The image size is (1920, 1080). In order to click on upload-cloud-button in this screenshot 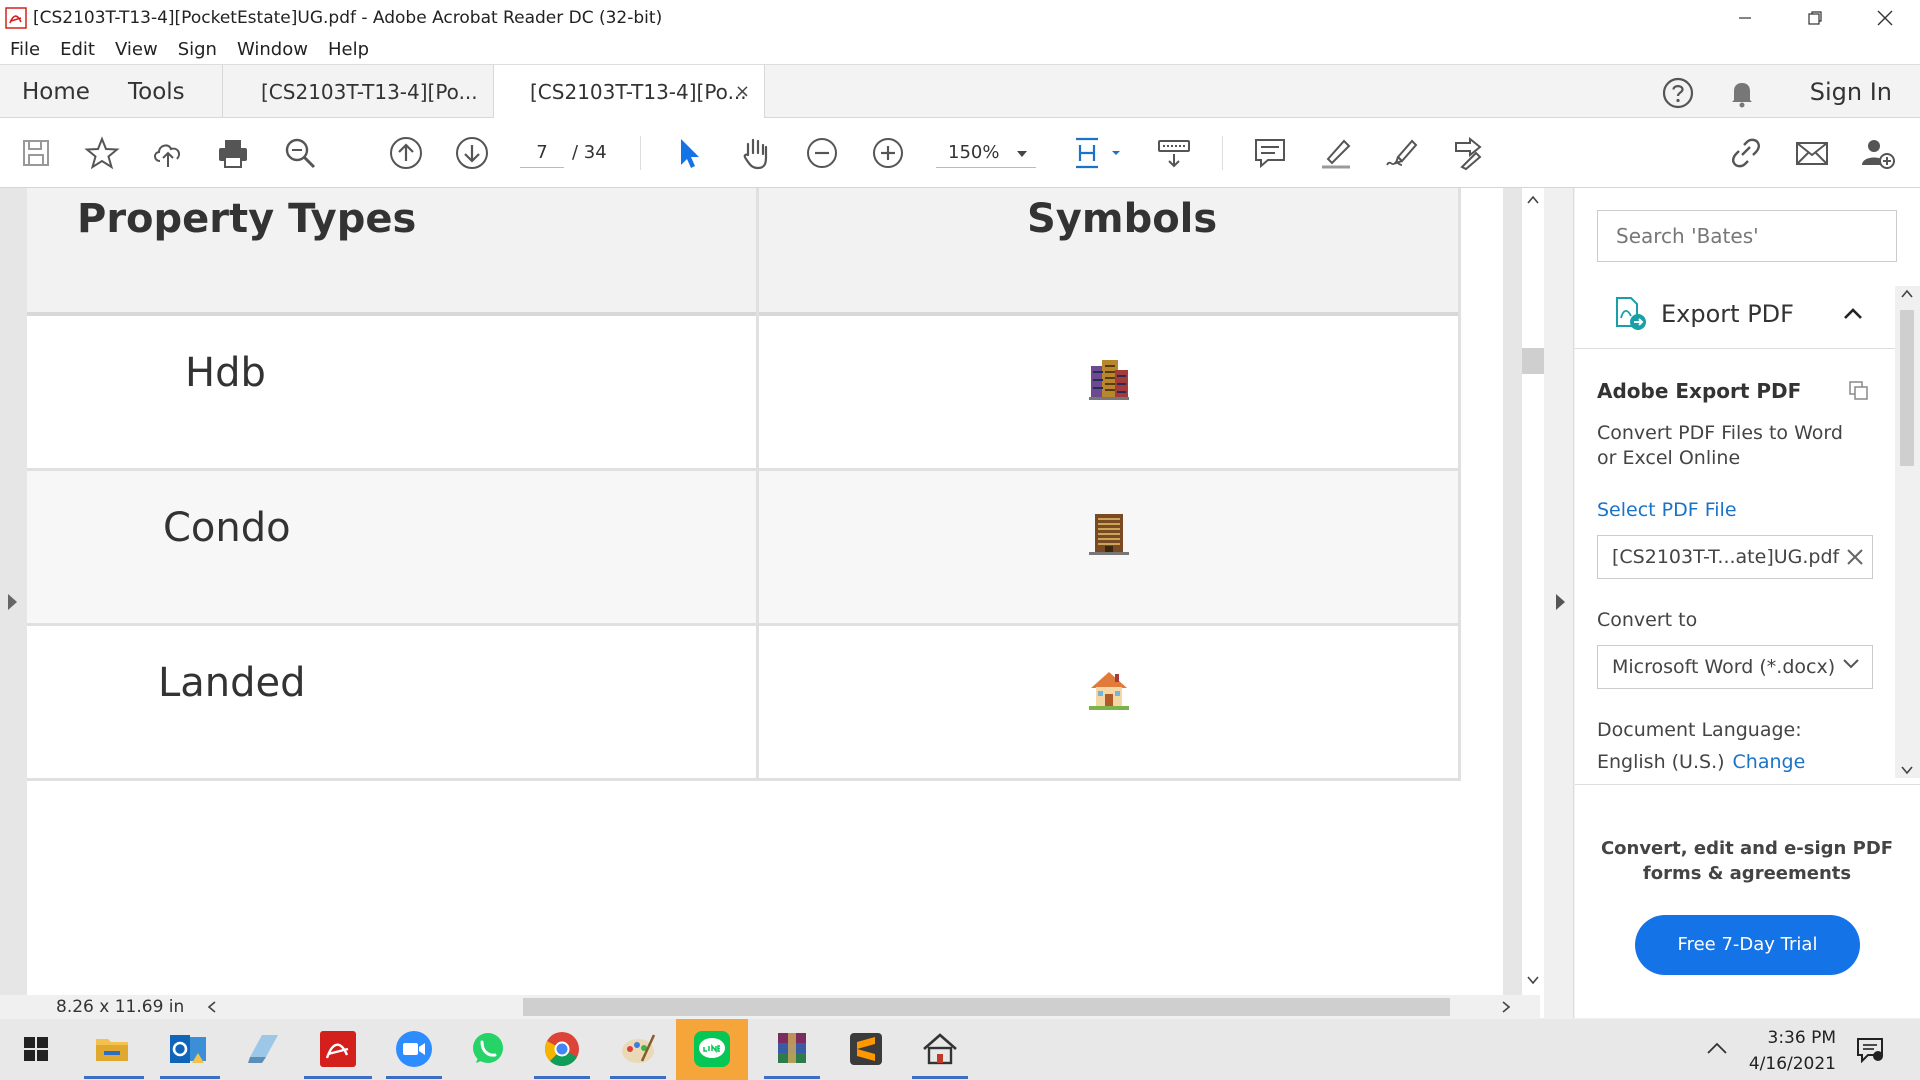, I will do `click(168, 153)`.